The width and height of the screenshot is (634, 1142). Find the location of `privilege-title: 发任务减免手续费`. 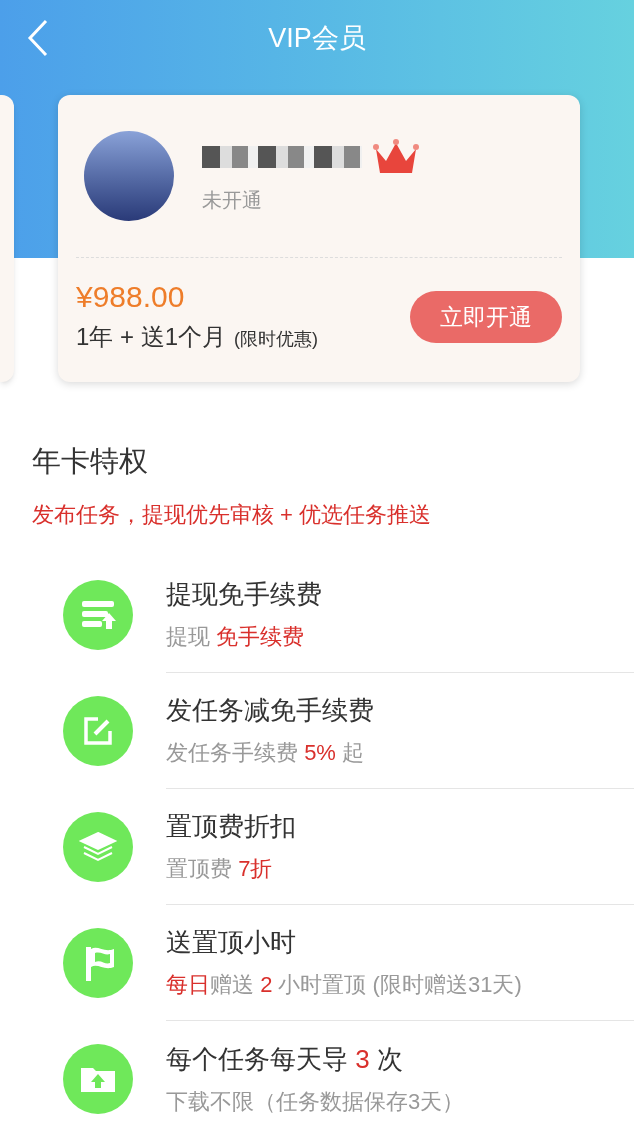

privilege-title: 发任务减免手续费 is located at coordinates (270, 710).